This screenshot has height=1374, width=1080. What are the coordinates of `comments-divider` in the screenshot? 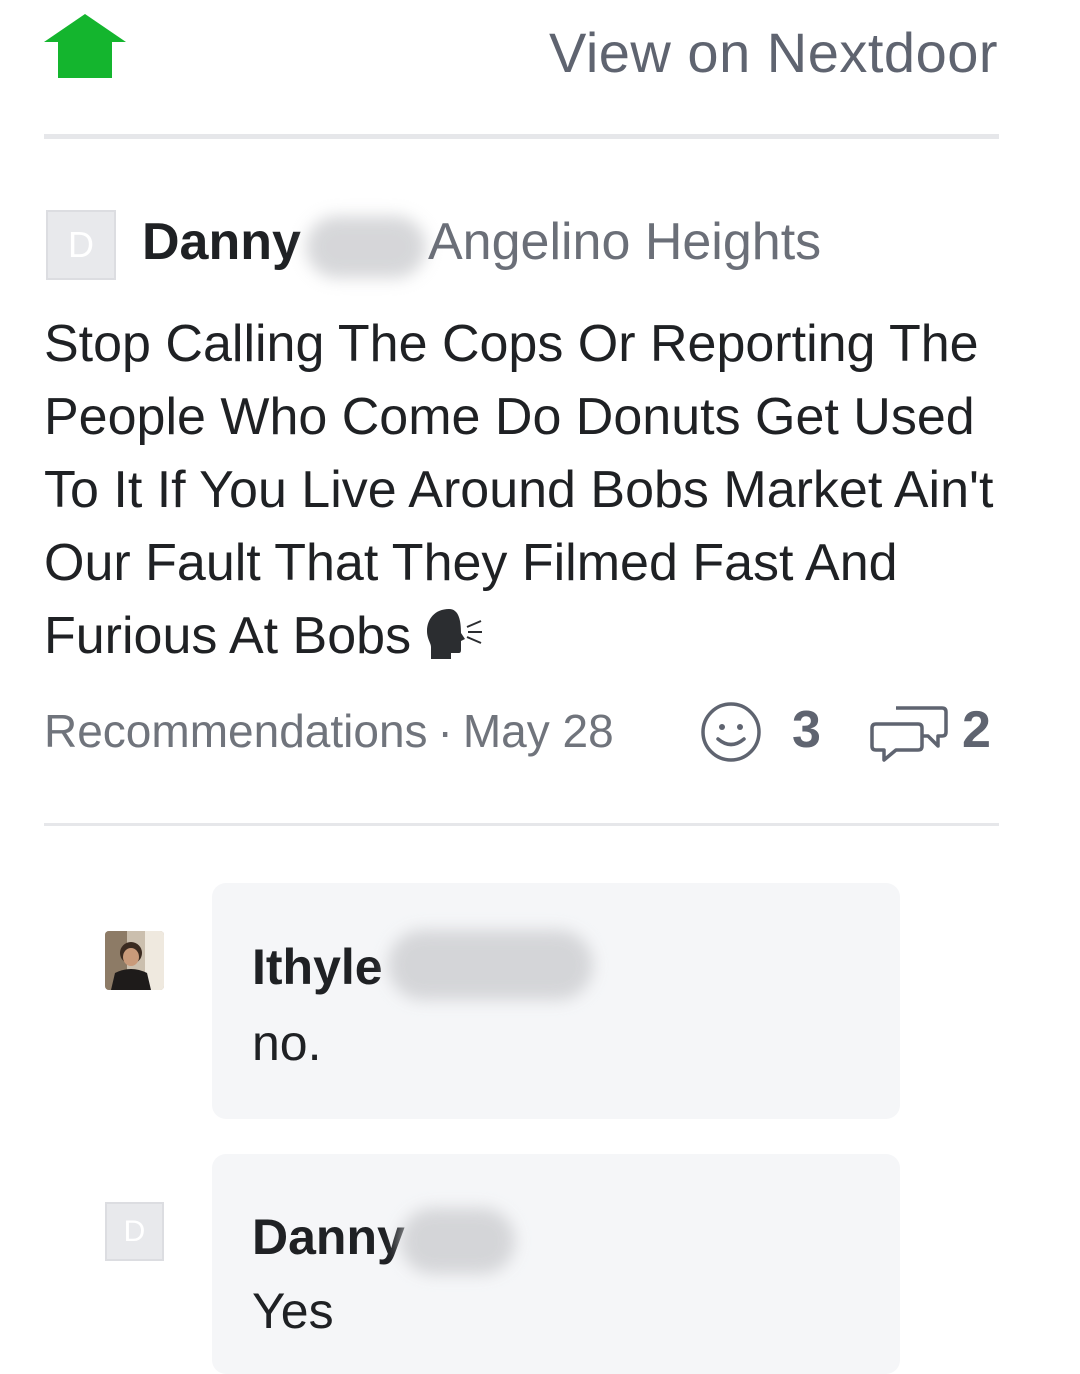 It's located at (521, 824).